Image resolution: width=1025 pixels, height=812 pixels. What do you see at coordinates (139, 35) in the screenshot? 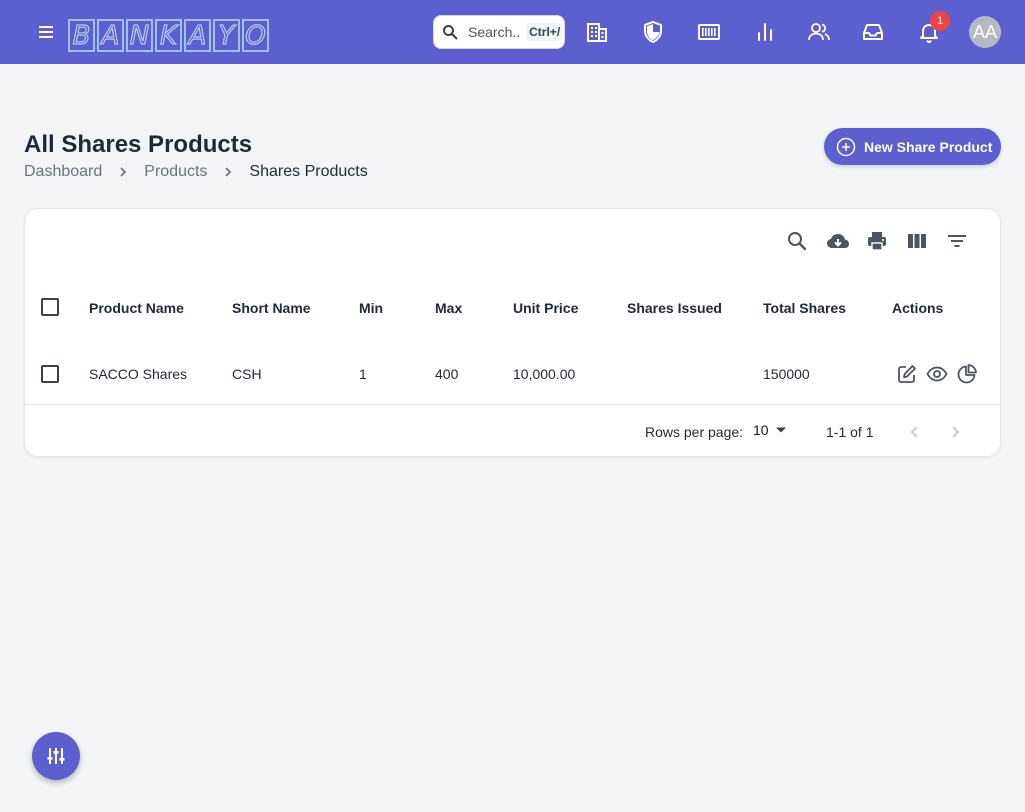
I see `logo-letter: N` at bounding box center [139, 35].